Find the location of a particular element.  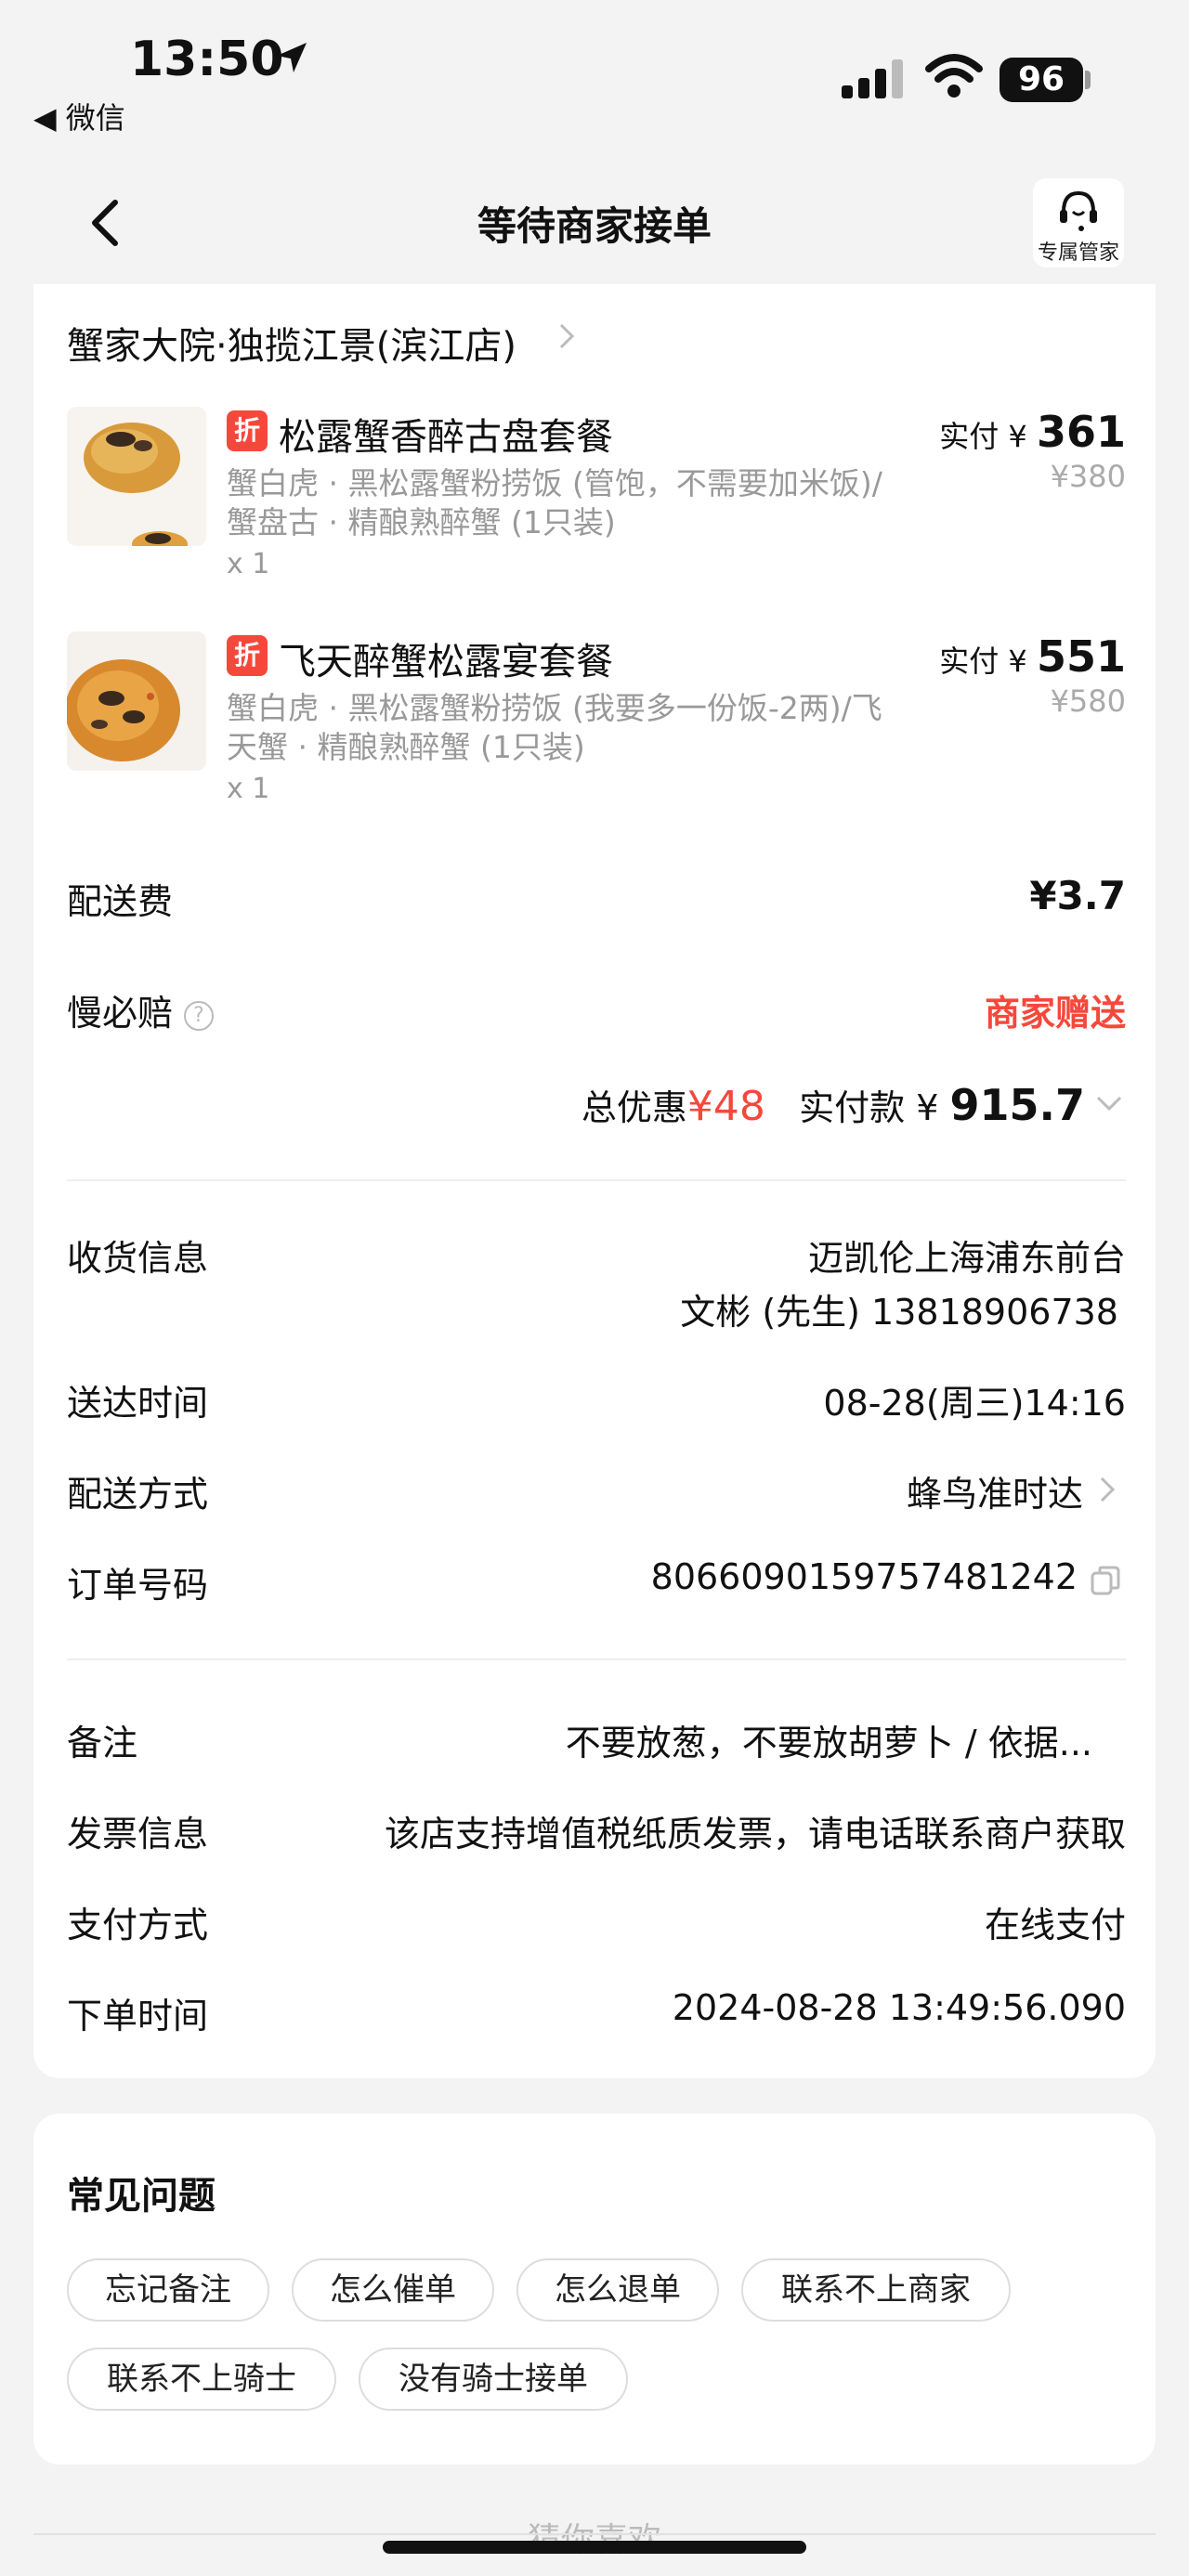

total-summary: 总优惠¥48 实付款 ¥ 915.7 is located at coordinates (833, 1104).